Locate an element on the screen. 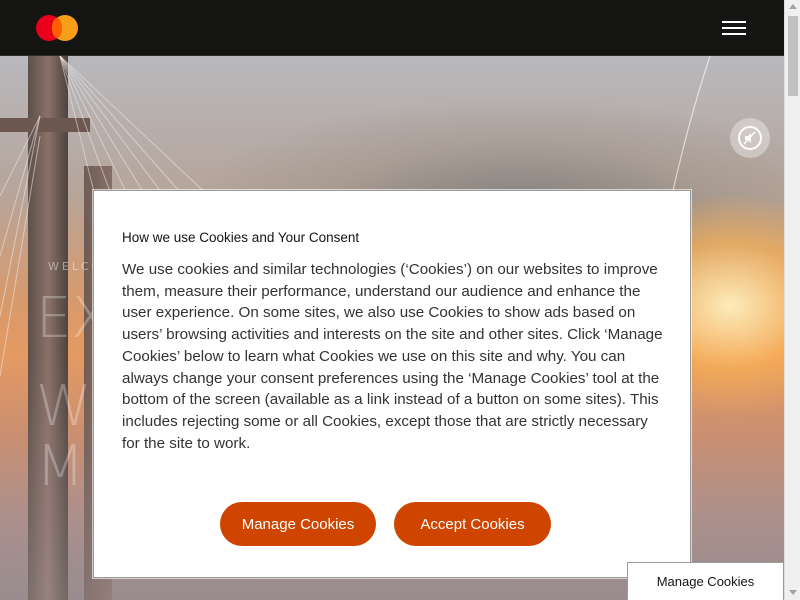 Image resolution: width=800 pixels, height=600 pixels. scroll-down-arrow-icon is located at coordinates (793, 592).